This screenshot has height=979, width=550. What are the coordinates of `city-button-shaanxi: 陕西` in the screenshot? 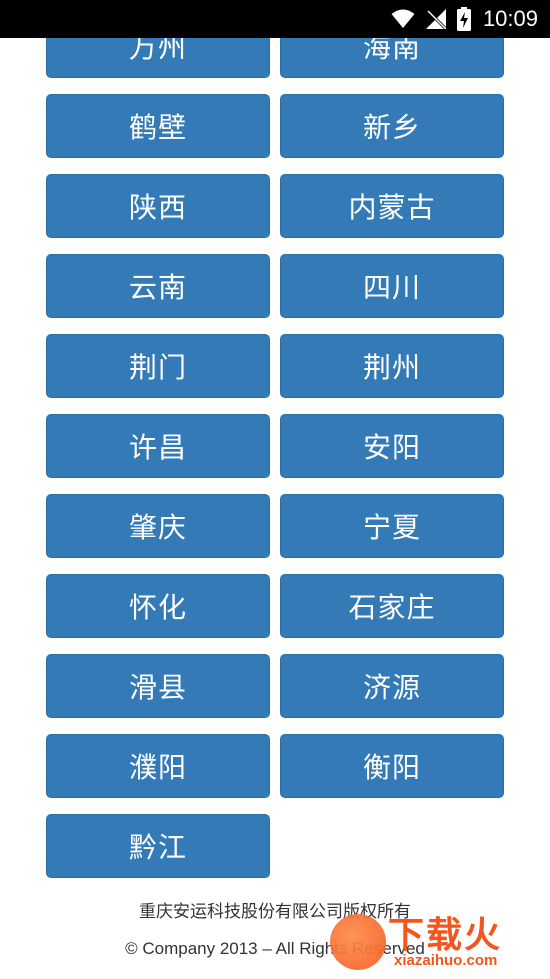 It's located at (158, 206).